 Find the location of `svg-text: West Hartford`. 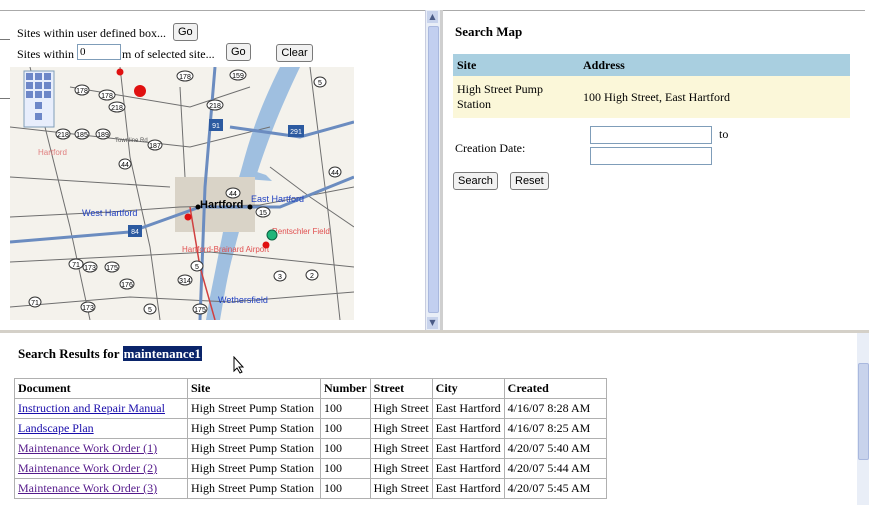

svg-text: West Hartford is located at coordinates (109, 213).